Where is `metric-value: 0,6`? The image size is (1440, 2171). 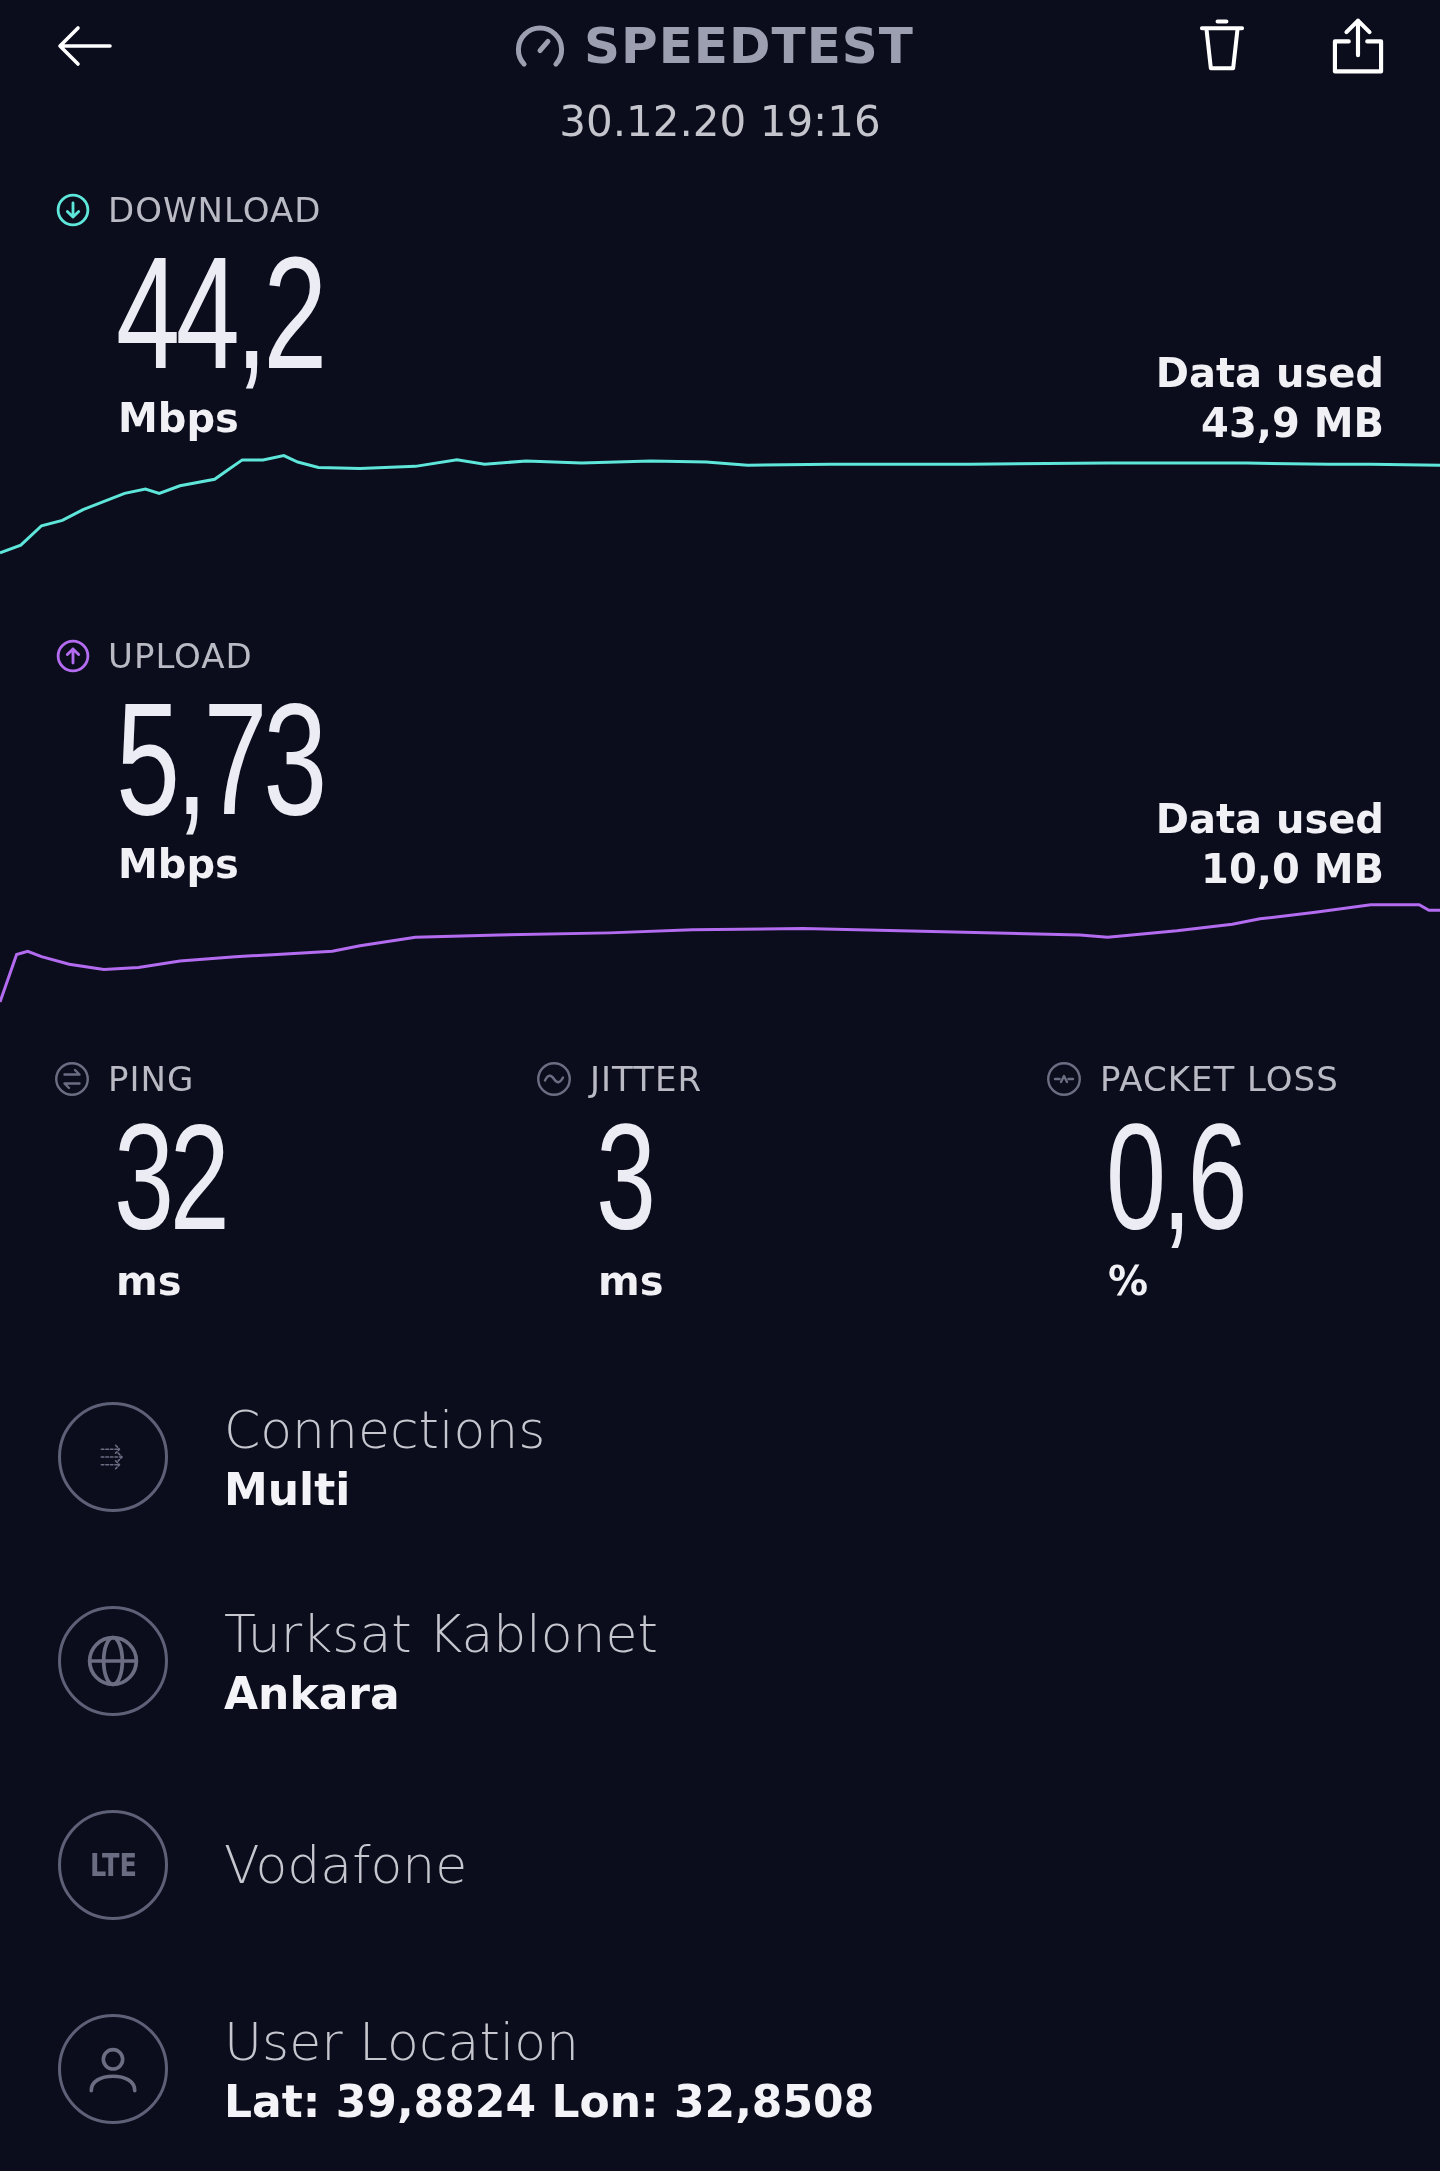 metric-value: 0,6 is located at coordinates (1175, 1177).